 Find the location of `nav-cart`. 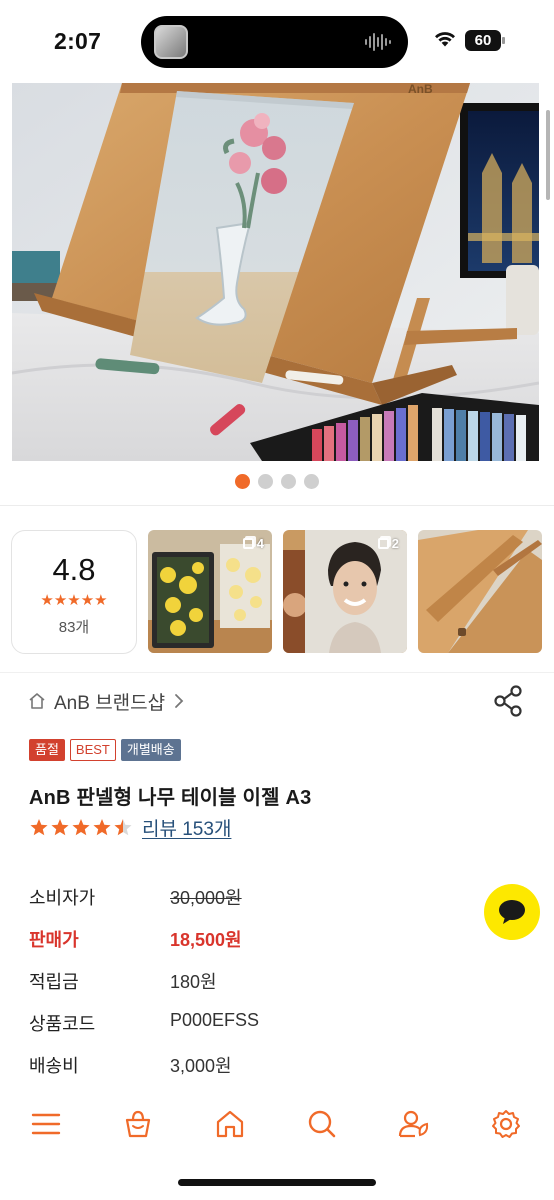

nav-cart is located at coordinates (138, 1124).